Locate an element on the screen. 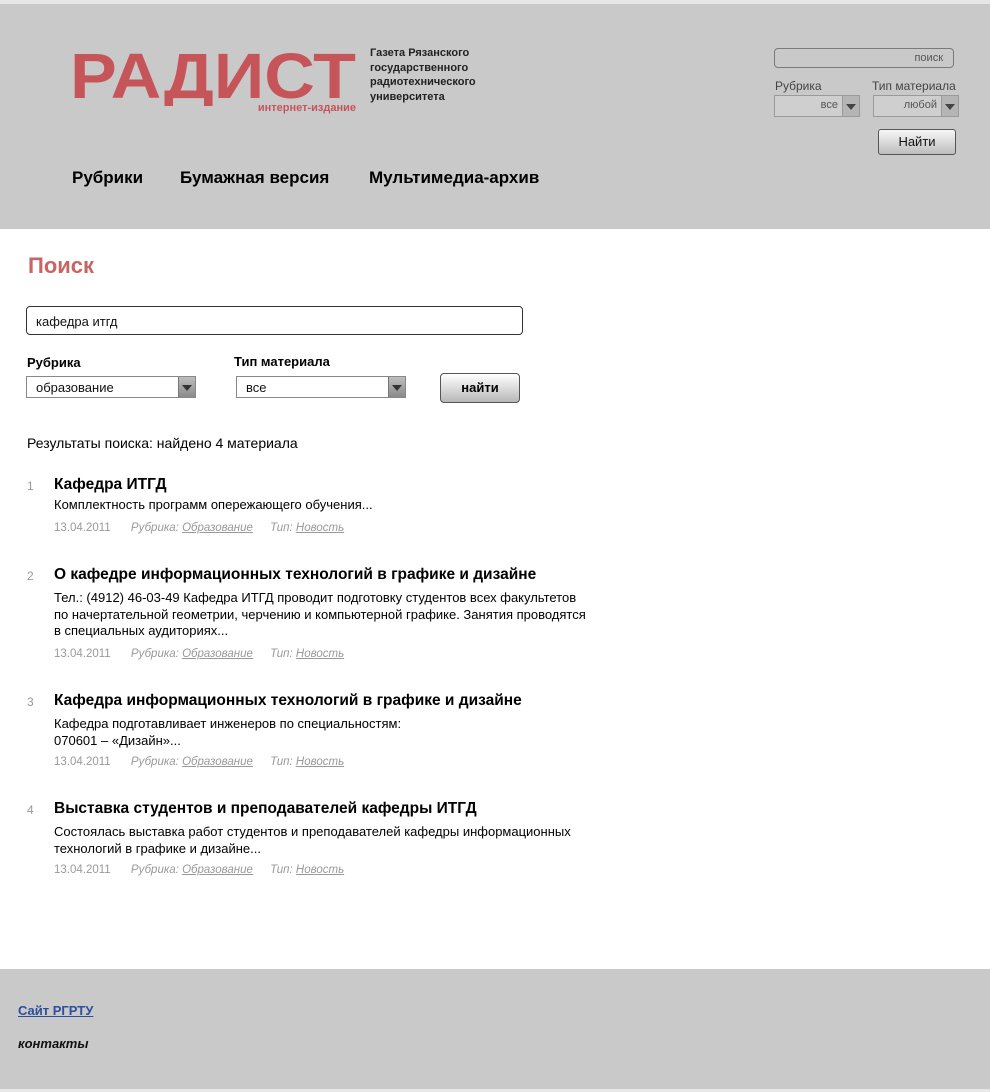 This screenshot has width=990, height=1092. nav-item-multimedia-archive: Мультимедиа-архив is located at coordinates (454, 178).